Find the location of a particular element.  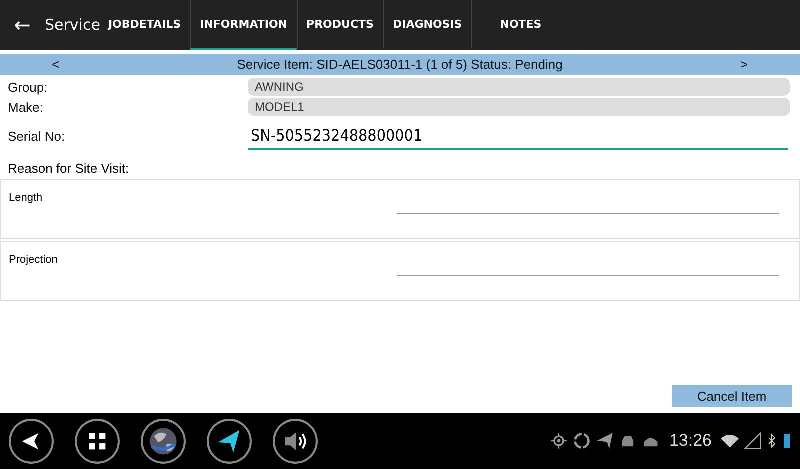

battery-icon is located at coordinates (787, 441).